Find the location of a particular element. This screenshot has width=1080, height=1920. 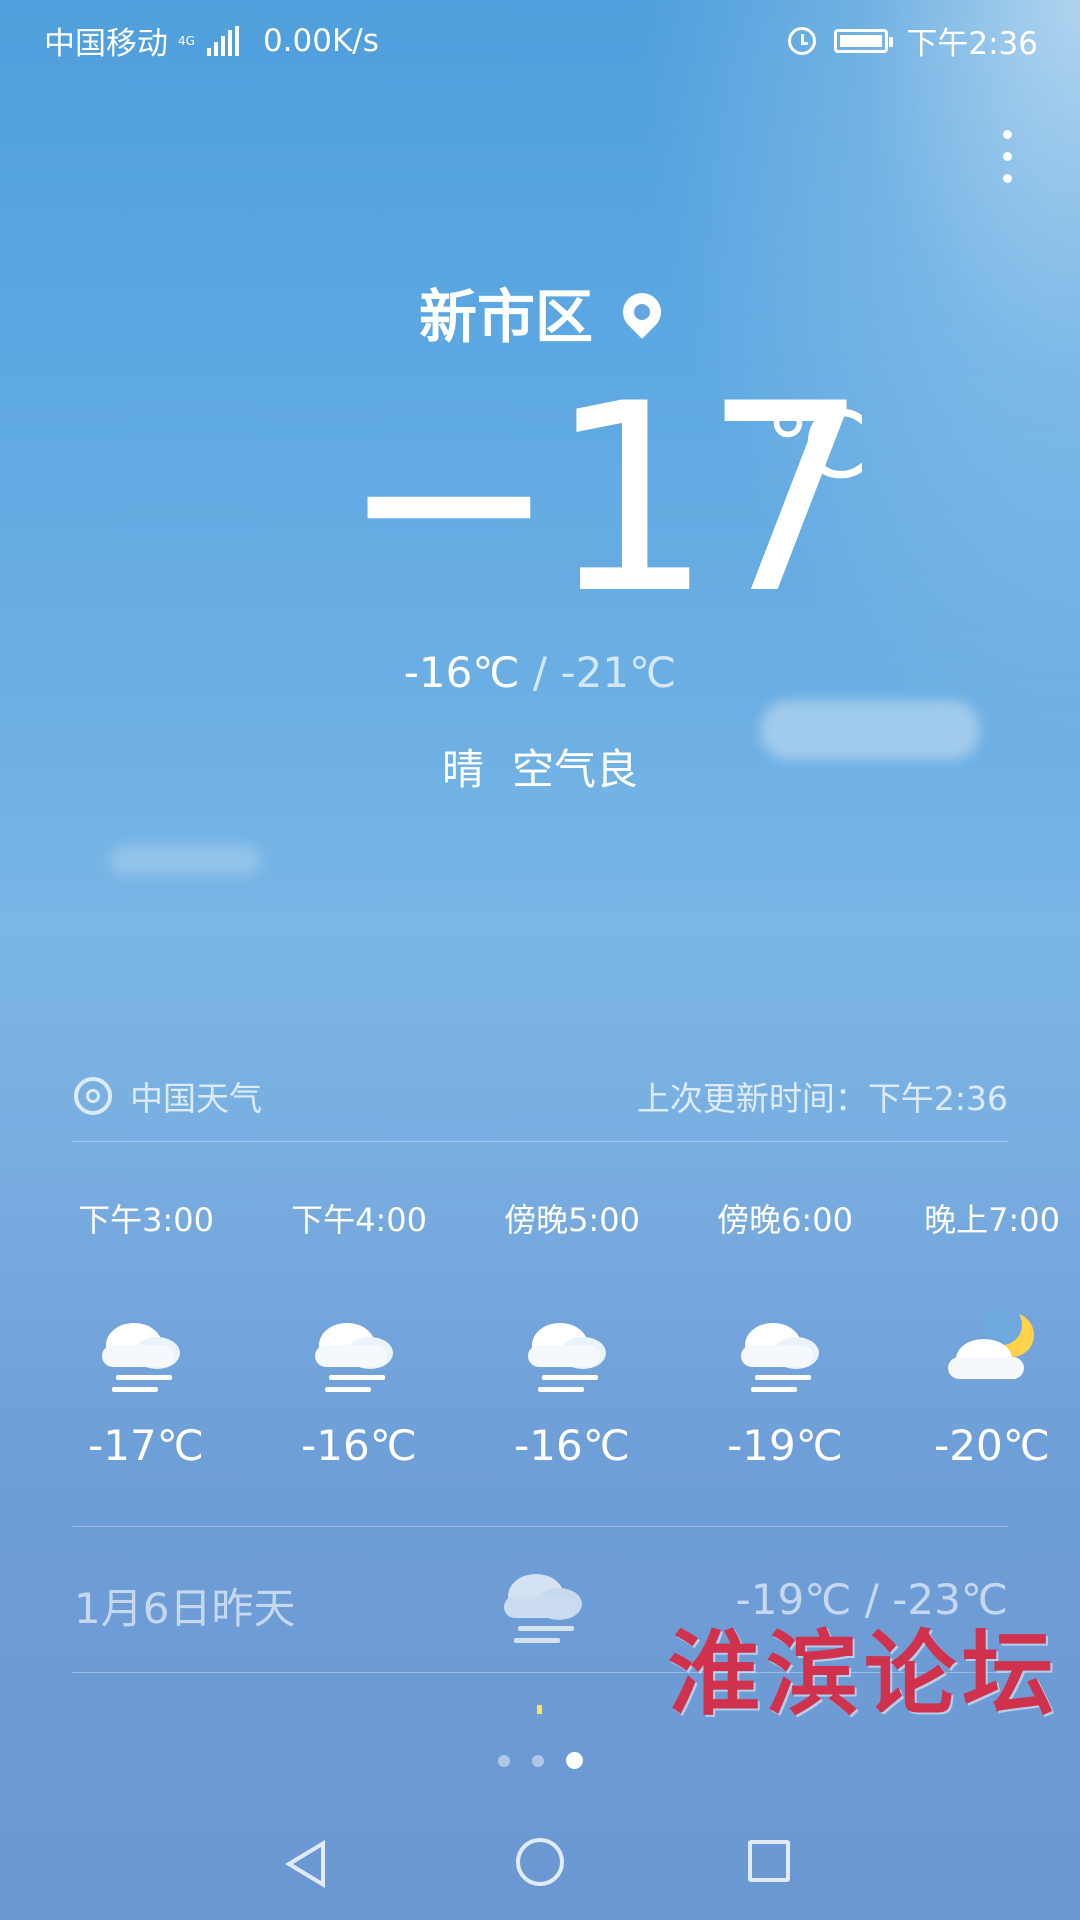

page-indicator is located at coordinates (540, 1760).